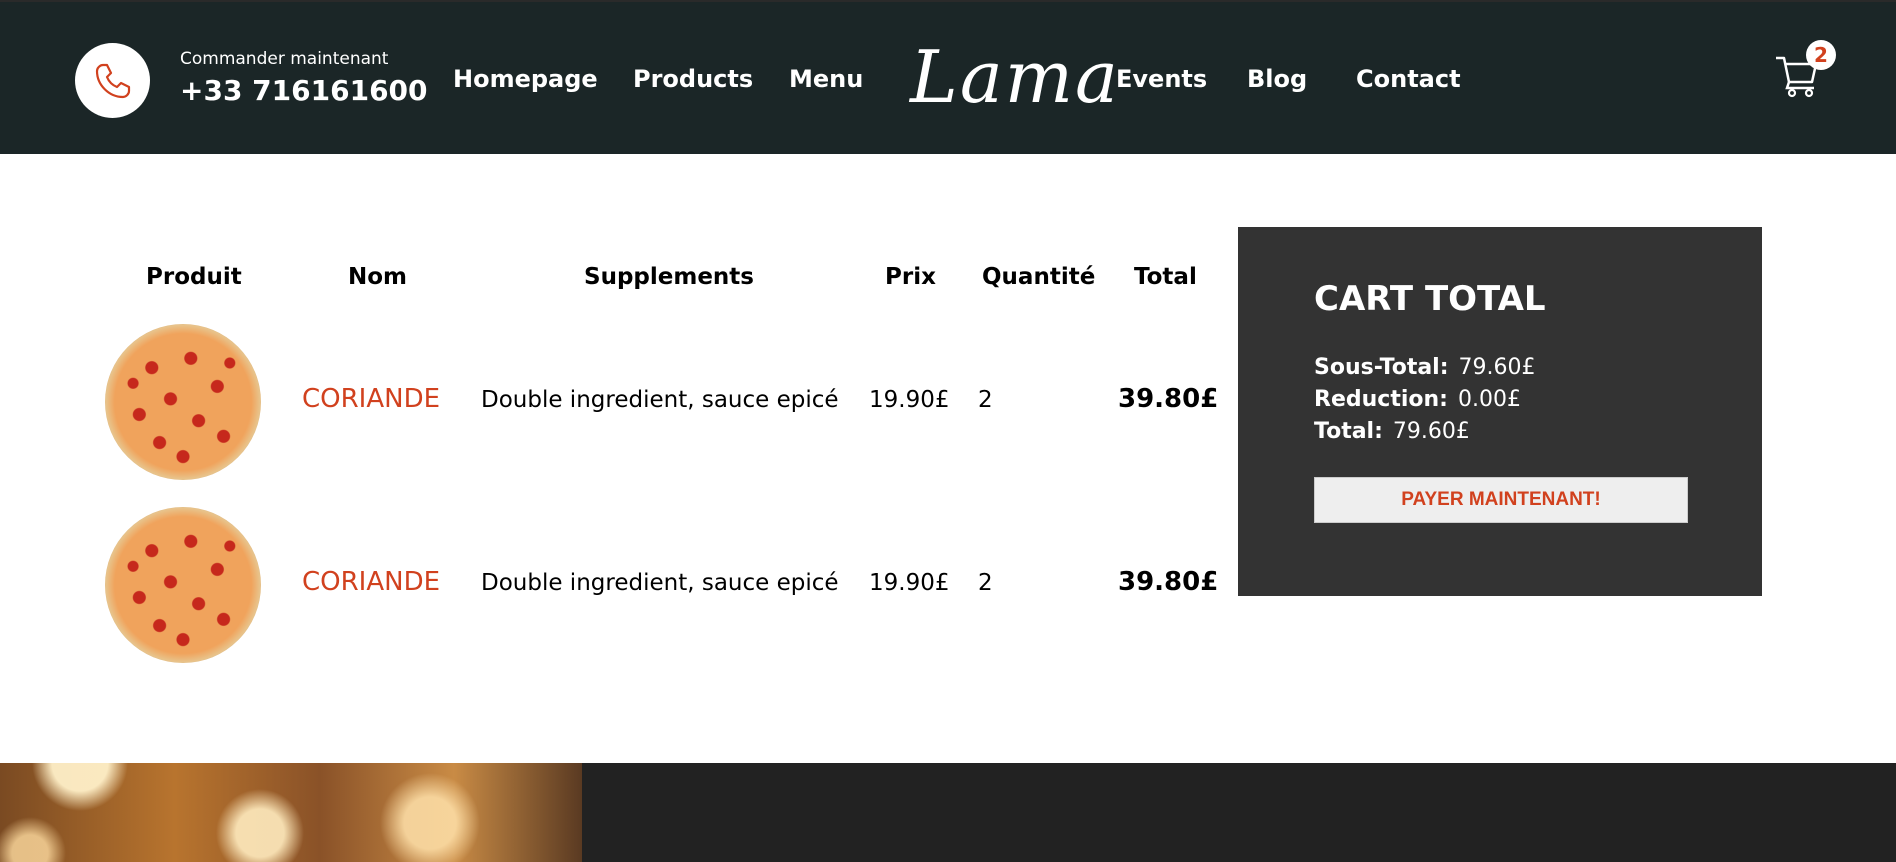 Image resolution: width=1896 pixels, height=862 pixels. What do you see at coordinates (378, 277) in the screenshot?
I see `header-nom: Nom` at bounding box center [378, 277].